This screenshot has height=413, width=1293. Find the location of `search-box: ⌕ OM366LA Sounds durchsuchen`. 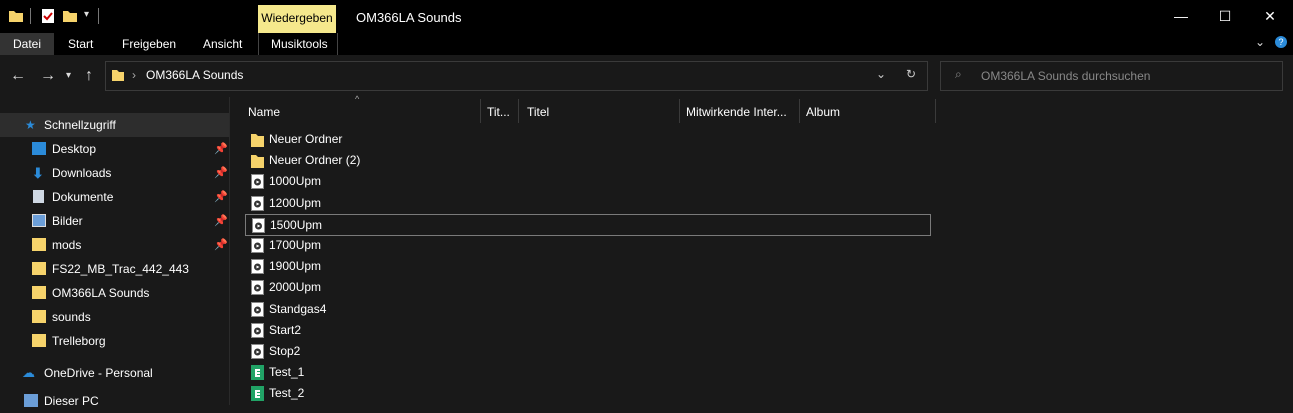

search-box: ⌕ OM366LA Sounds durchsuchen is located at coordinates (1111, 76).